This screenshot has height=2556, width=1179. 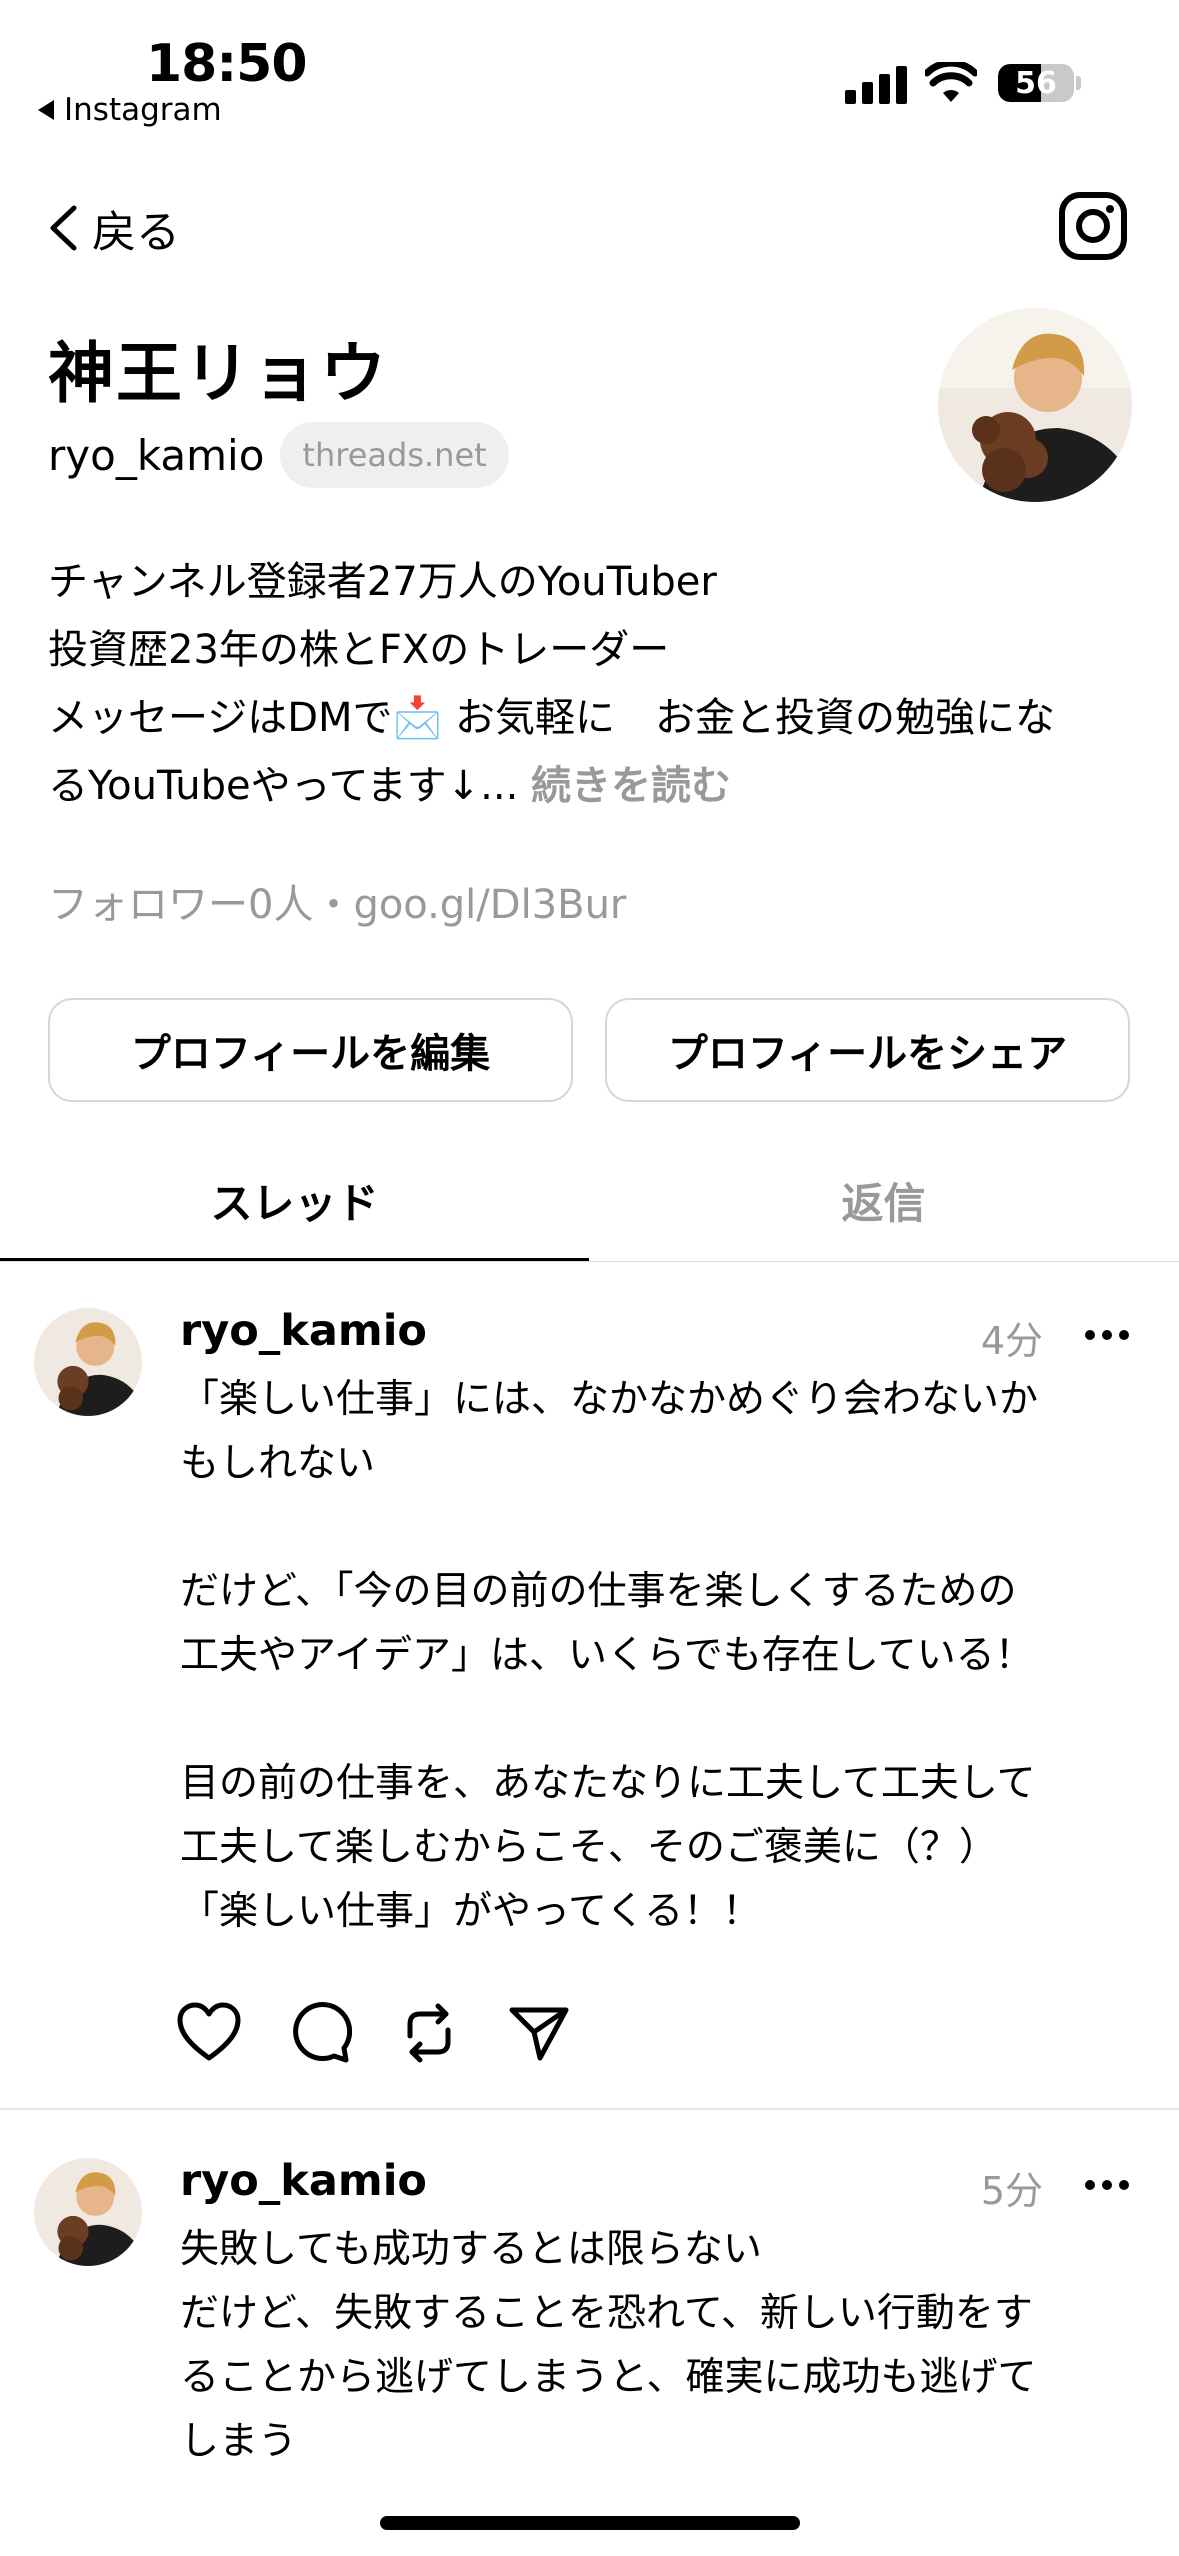 What do you see at coordinates (278, 455) in the screenshot?
I see `handle-row: ryo_kamio threads.net` at bounding box center [278, 455].